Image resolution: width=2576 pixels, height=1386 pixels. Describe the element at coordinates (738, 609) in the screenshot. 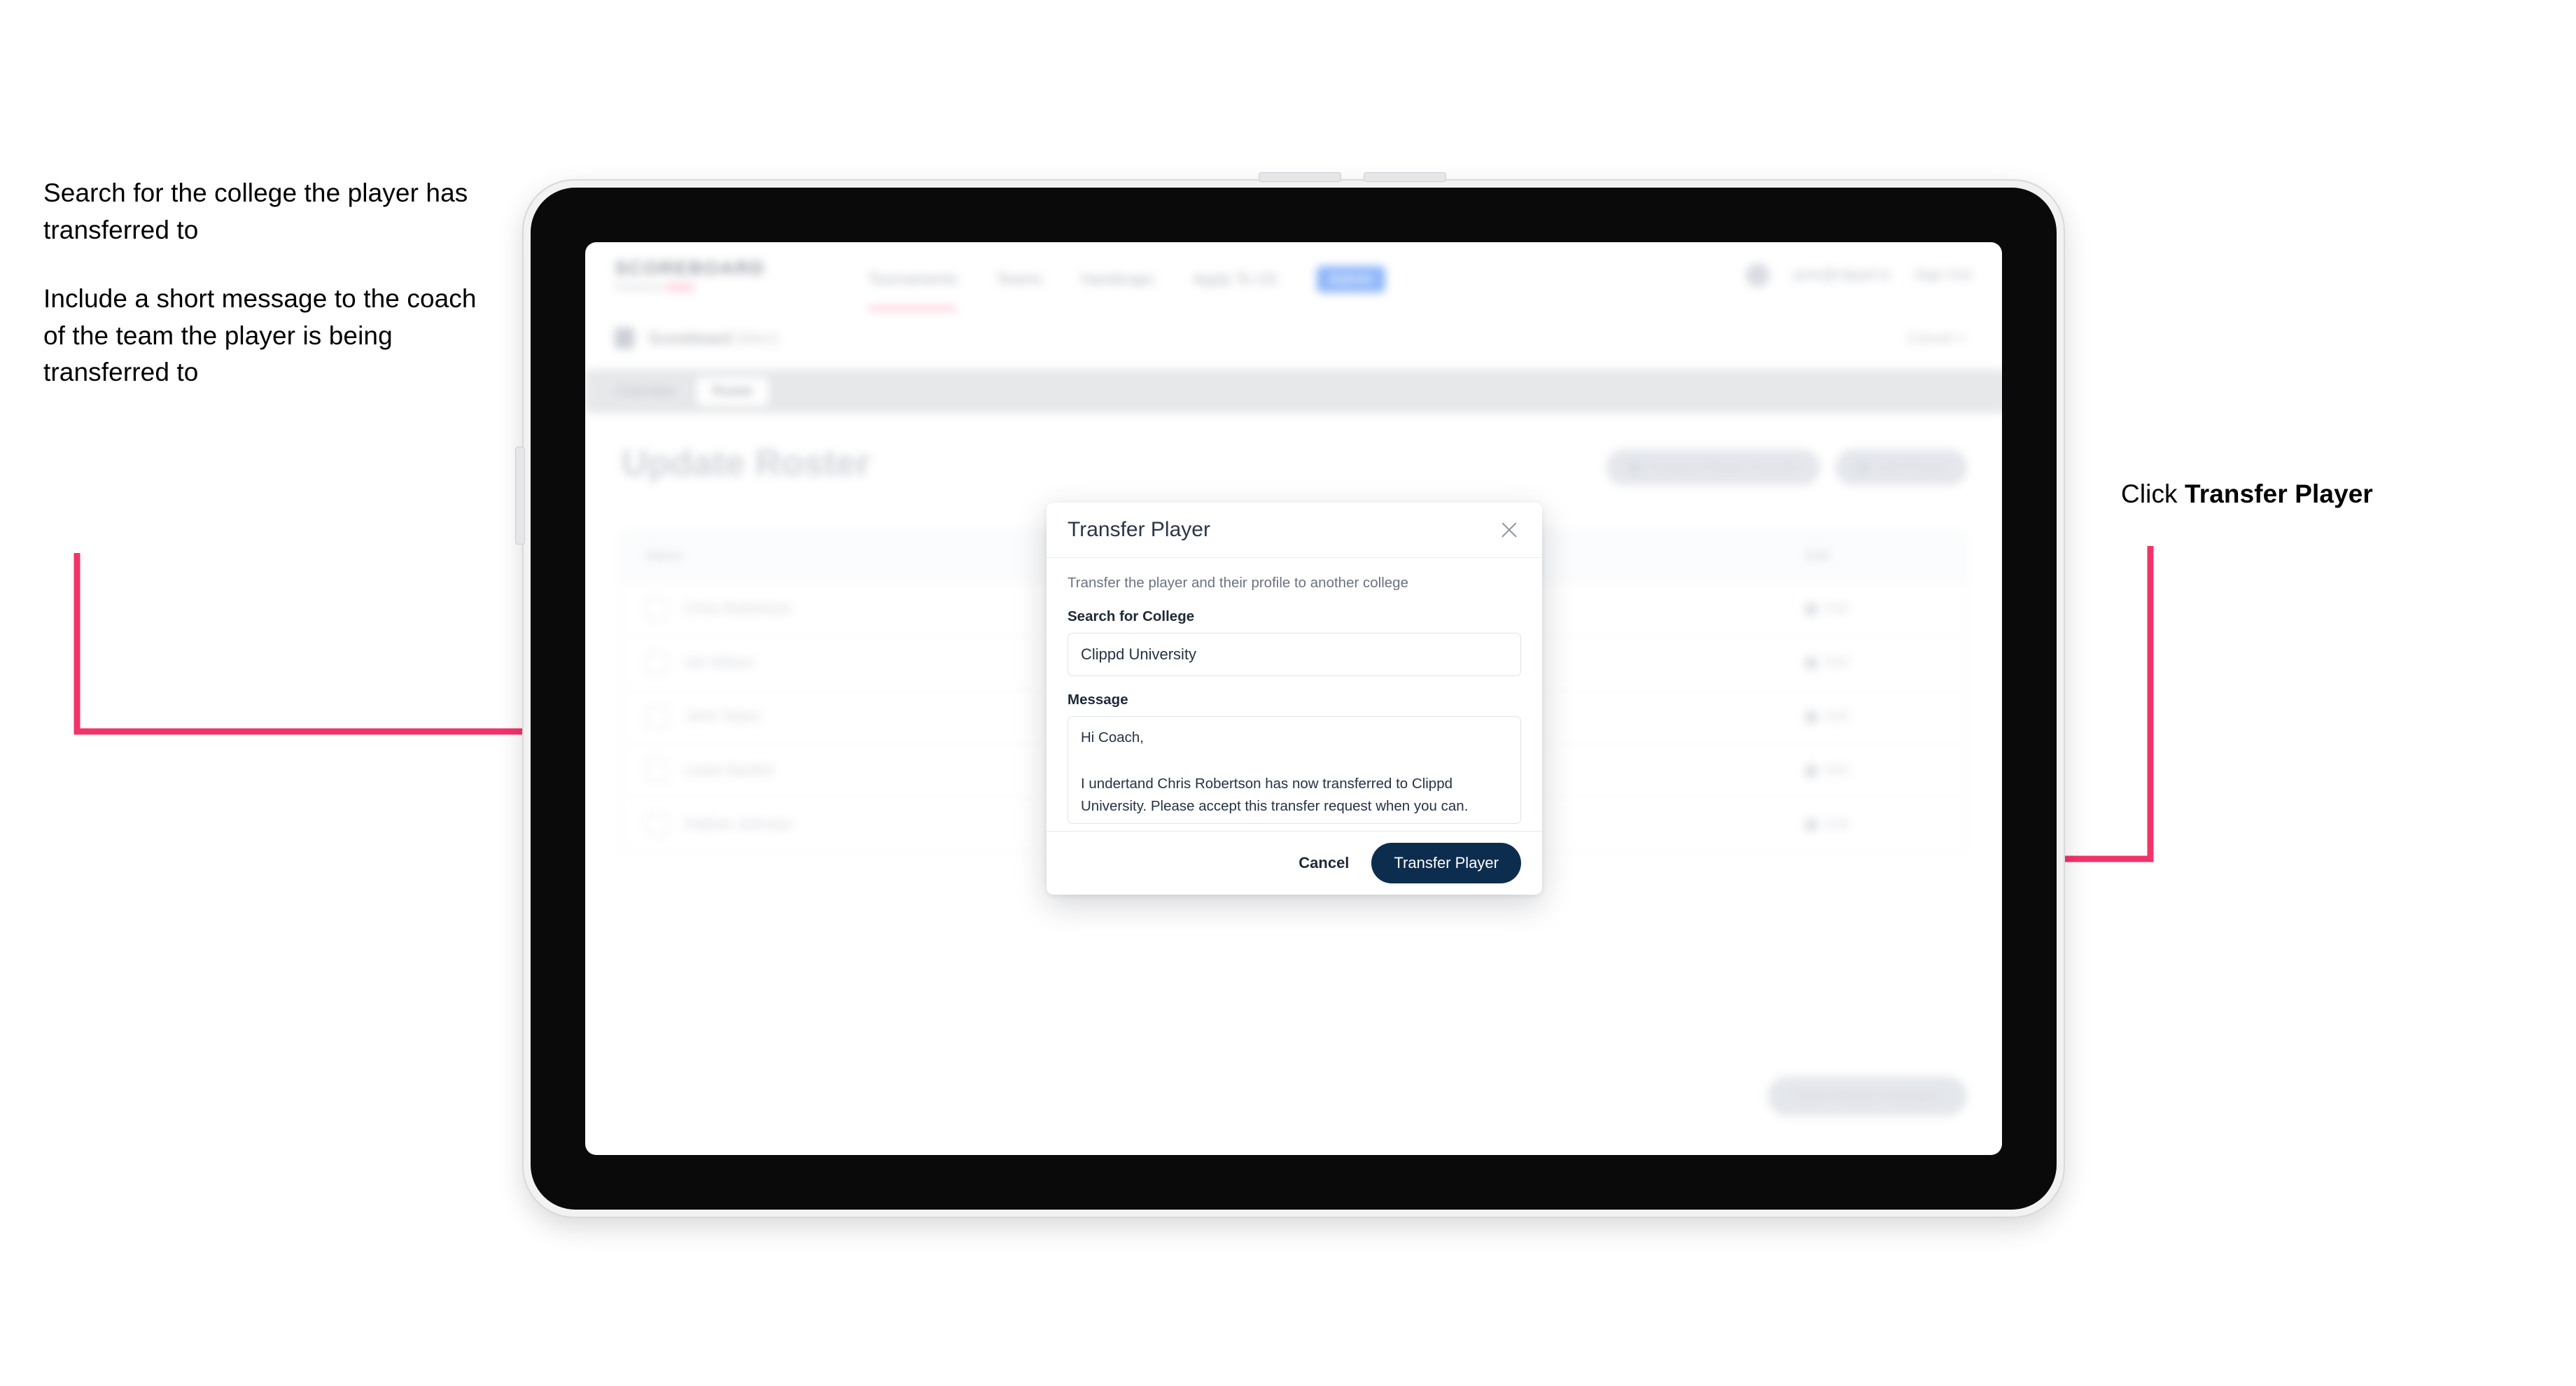

I see `player-name: Chris Robertson` at that location.